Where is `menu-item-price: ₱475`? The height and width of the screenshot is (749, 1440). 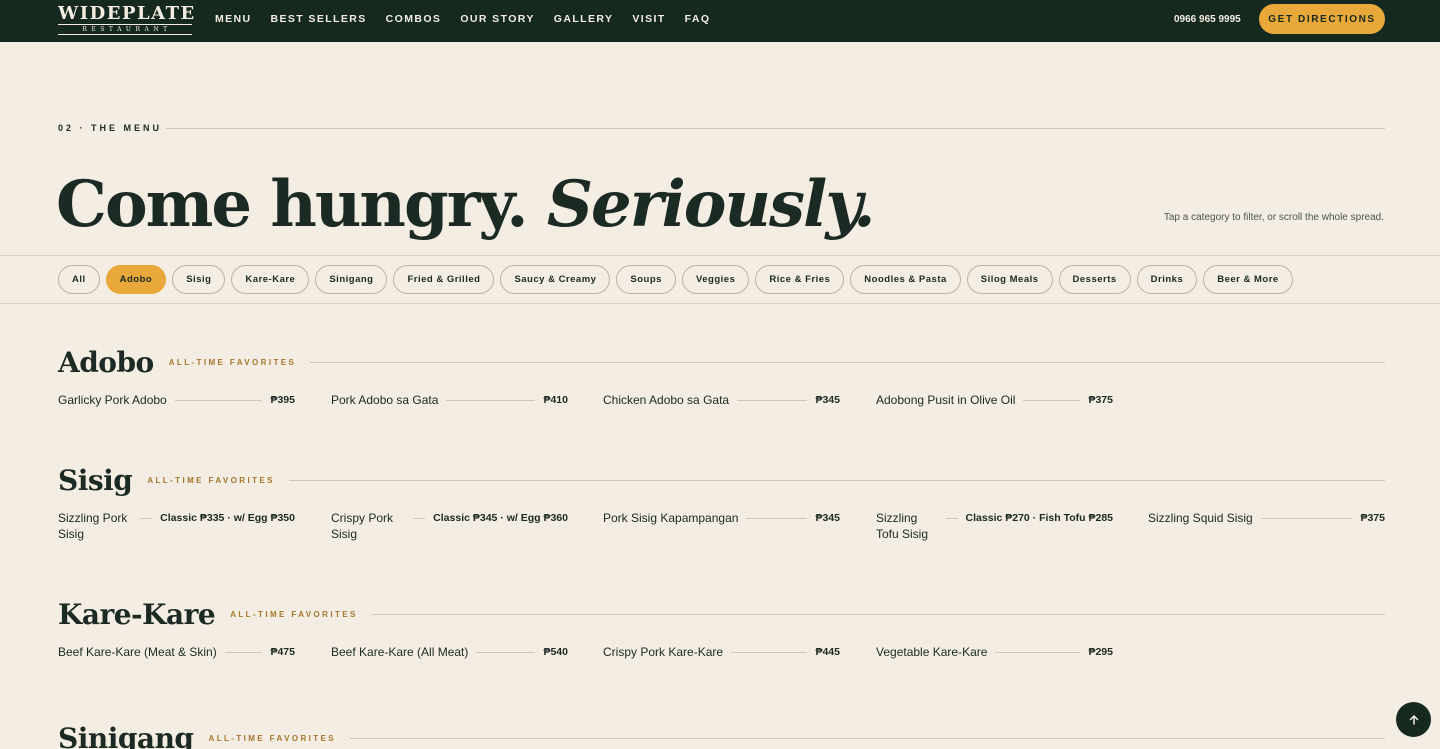 menu-item-price: ₱475 is located at coordinates (282, 652).